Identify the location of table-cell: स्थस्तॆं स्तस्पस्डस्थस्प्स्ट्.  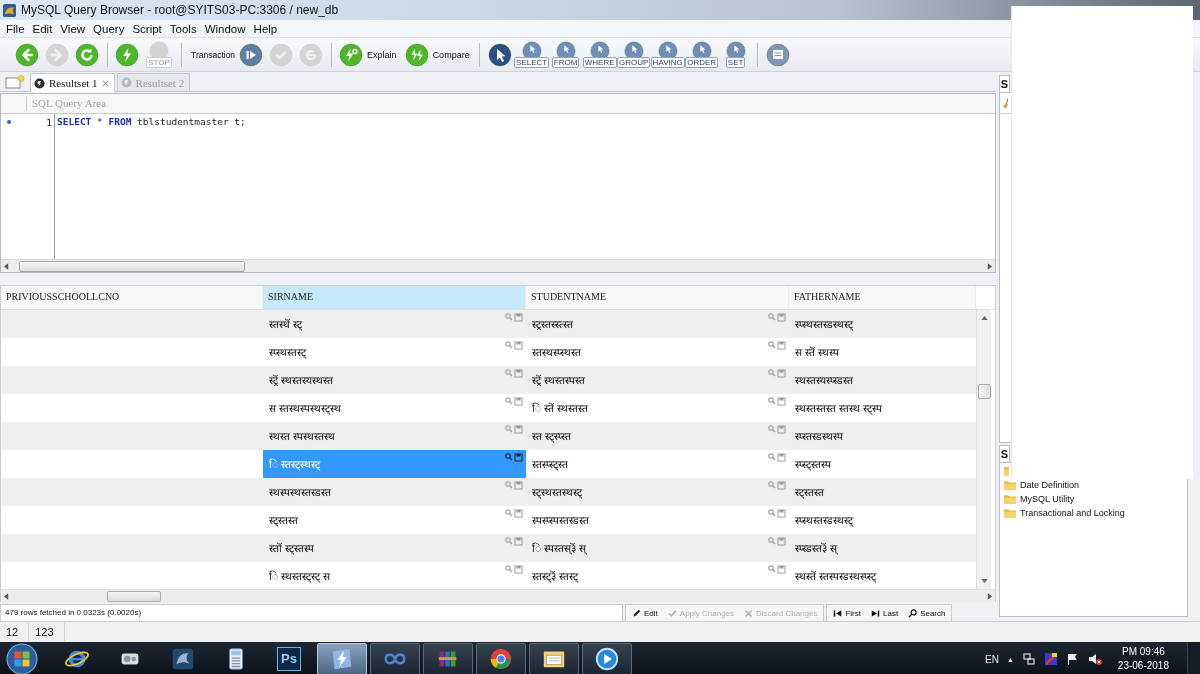
(882, 575).